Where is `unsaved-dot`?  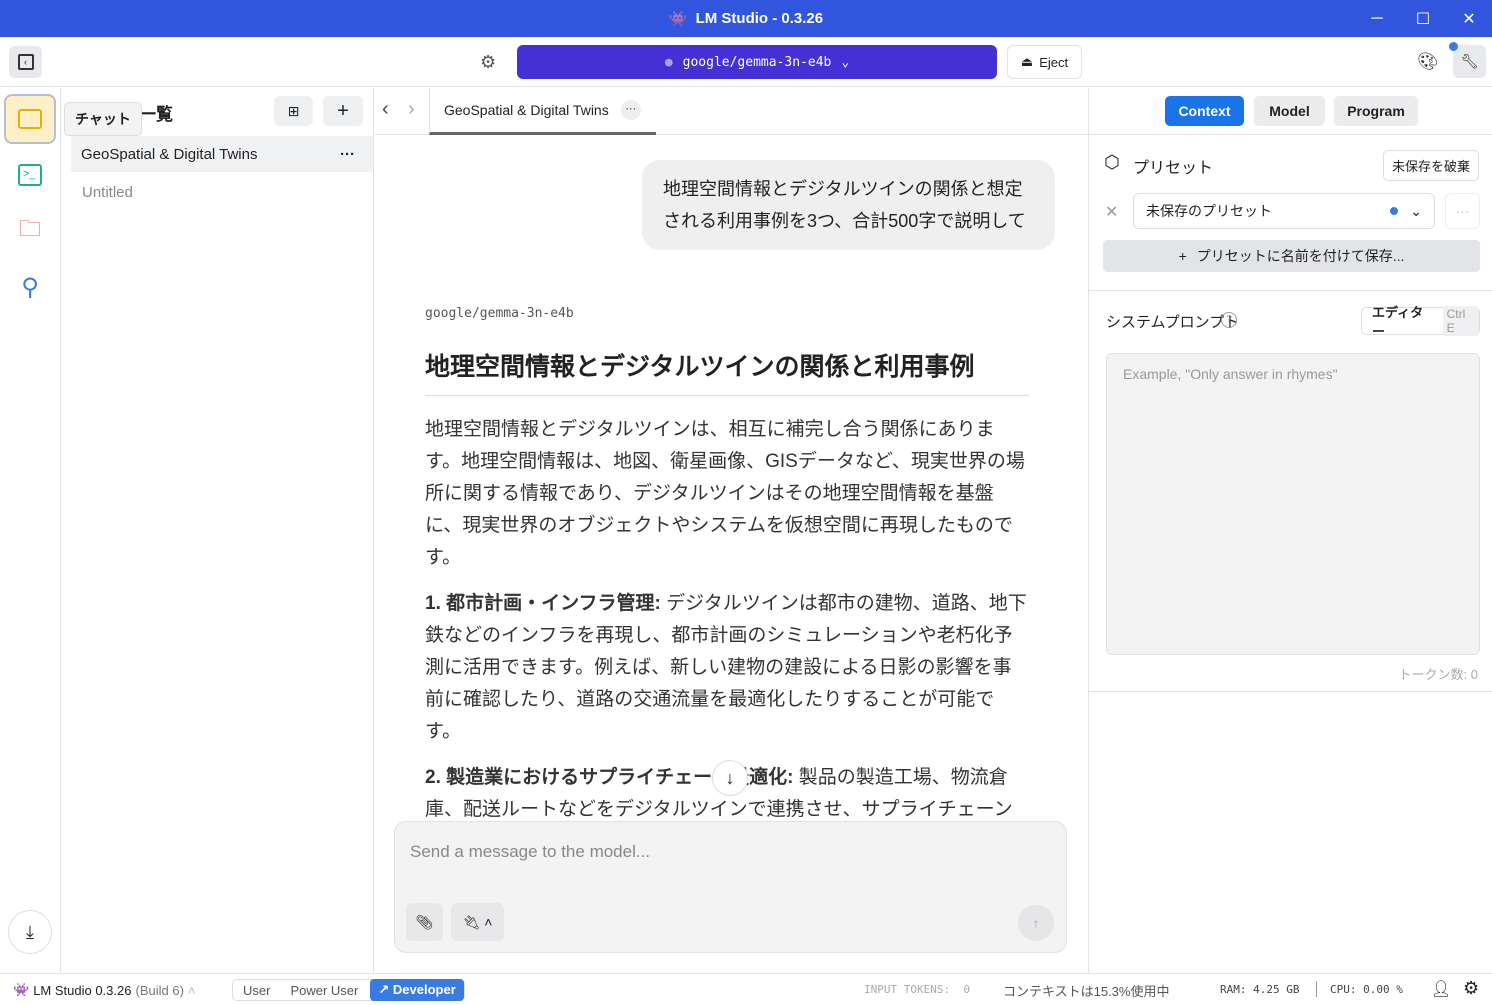 unsaved-dot is located at coordinates (1394, 211).